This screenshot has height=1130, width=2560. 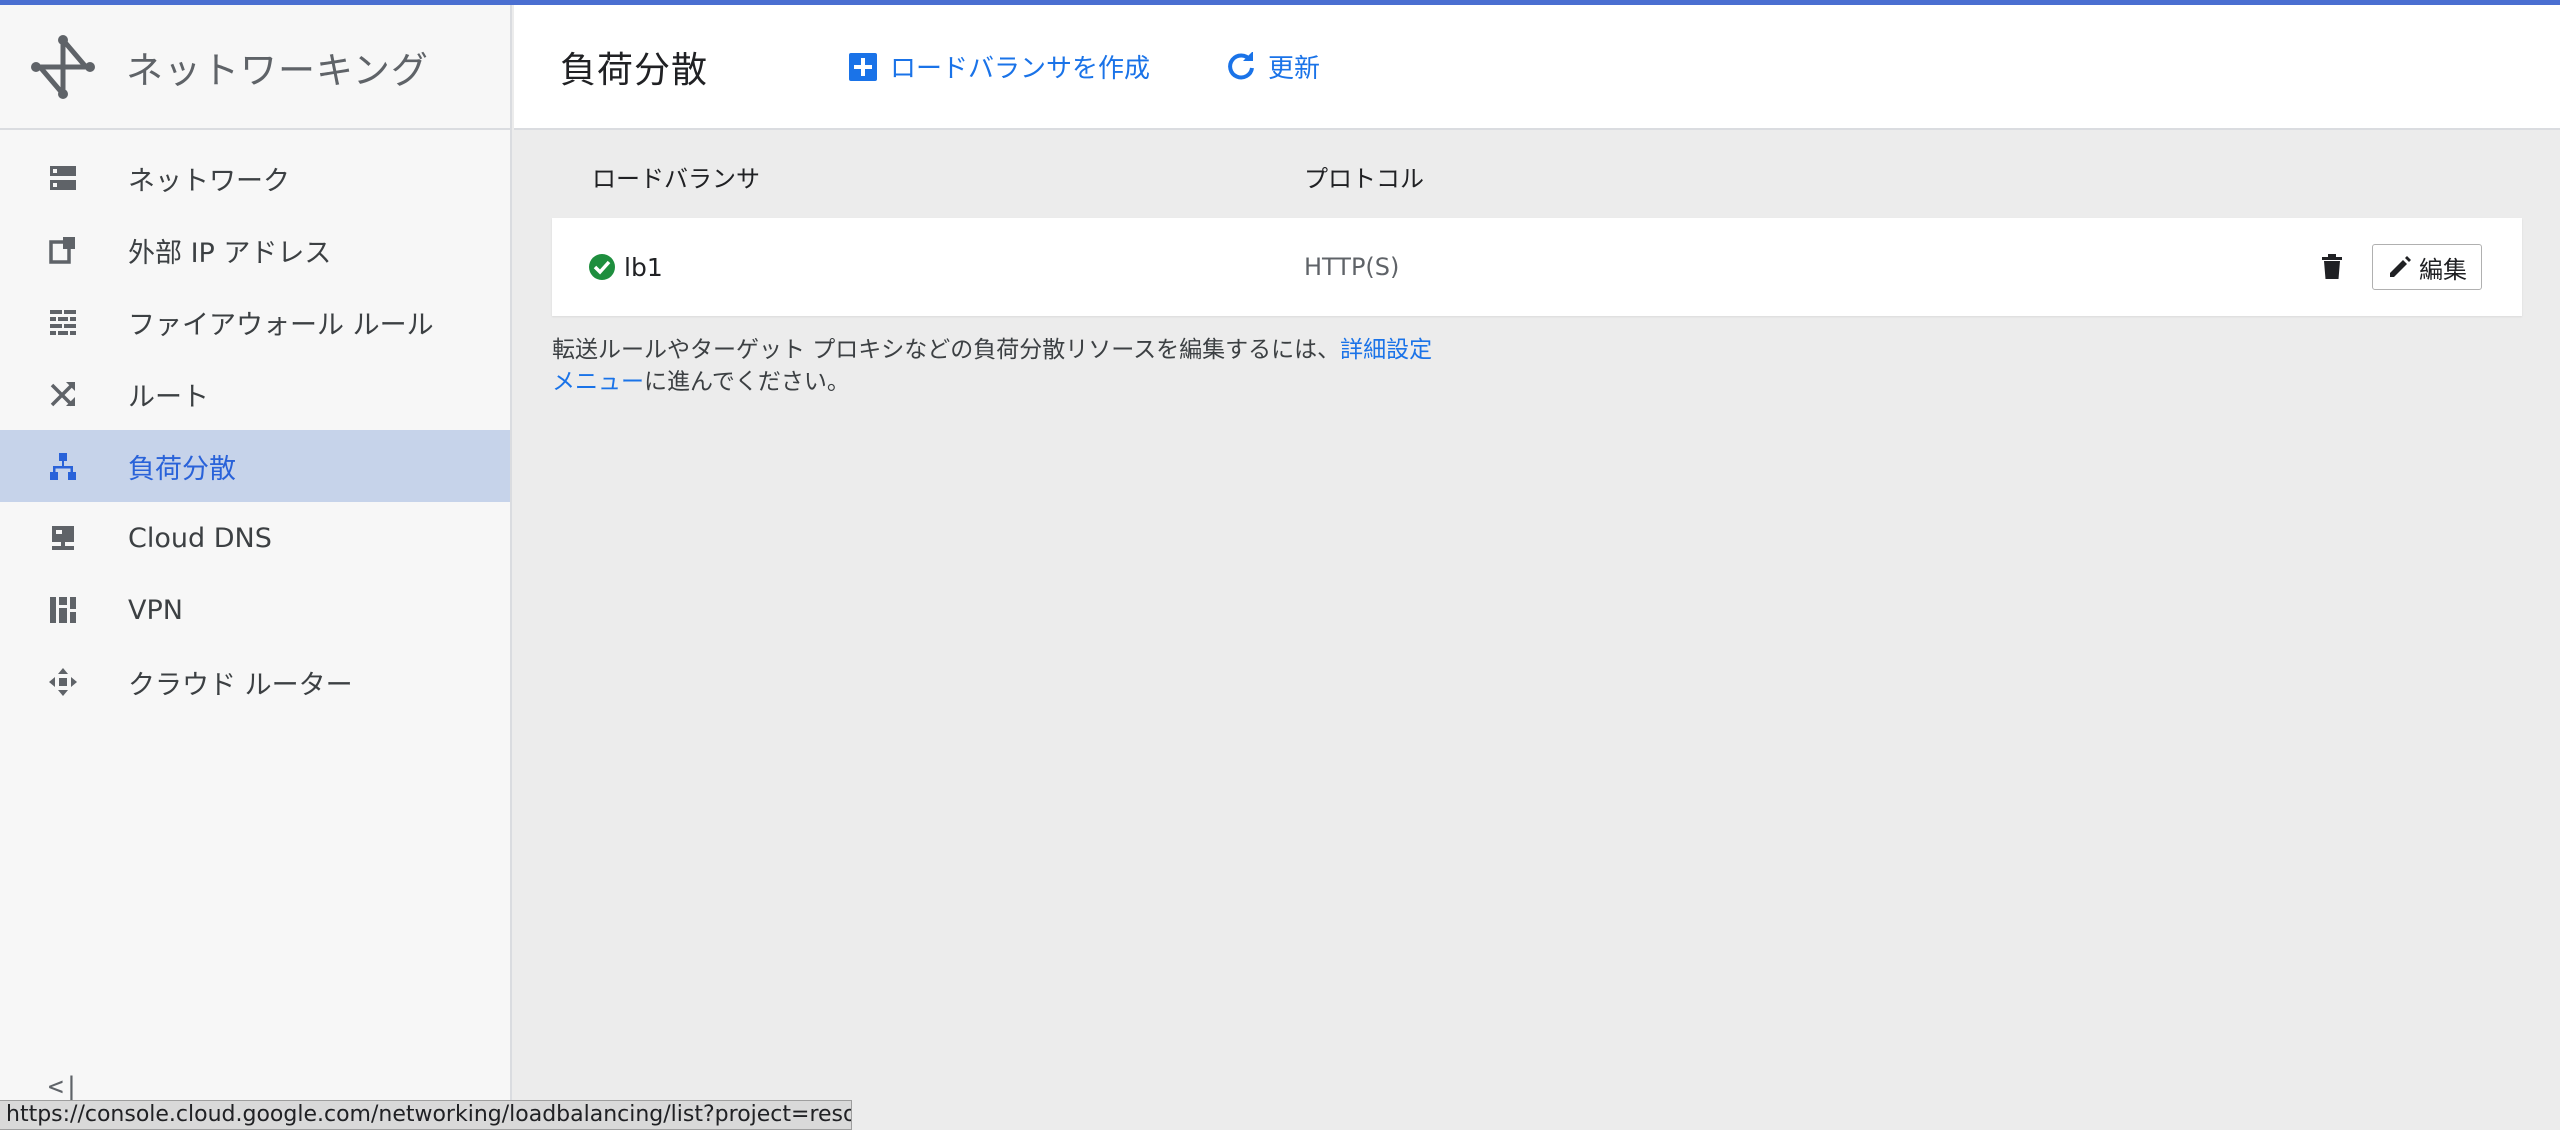 I want to click on sidebar-item-cloud-dns: Cloud DNS, so click(x=255, y=538).